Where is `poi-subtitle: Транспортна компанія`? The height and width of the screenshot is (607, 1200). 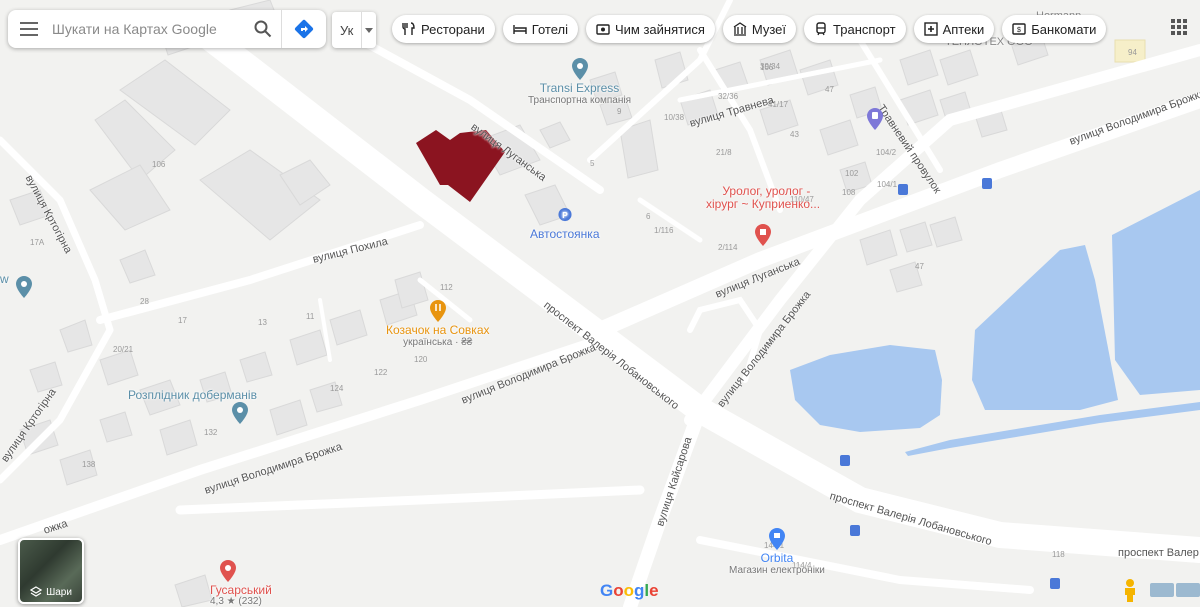
poi-subtitle: Транспортна компанія is located at coordinates (580, 100).